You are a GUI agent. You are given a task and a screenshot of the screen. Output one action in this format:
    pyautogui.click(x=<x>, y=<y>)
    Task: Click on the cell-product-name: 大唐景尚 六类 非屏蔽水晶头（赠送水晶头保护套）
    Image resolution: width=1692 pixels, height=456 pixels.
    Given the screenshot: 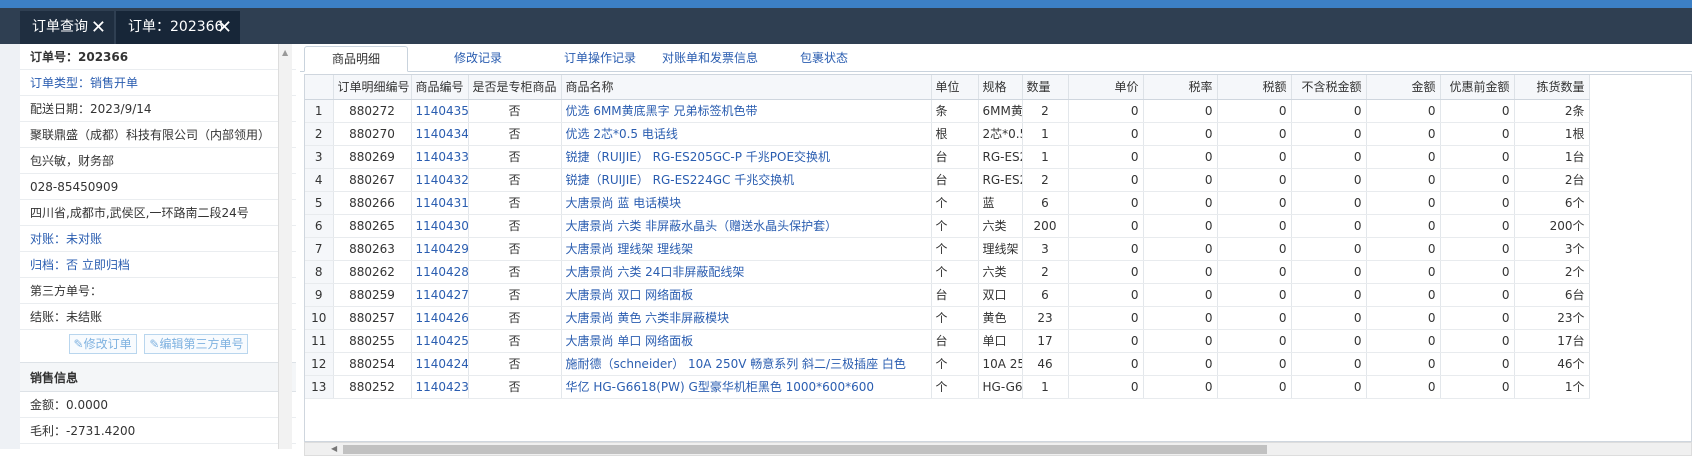 What is the action you would take?
    pyautogui.click(x=746, y=226)
    